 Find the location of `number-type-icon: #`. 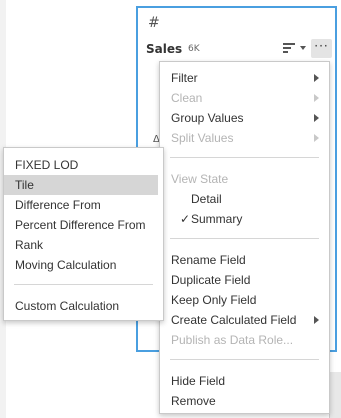

number-type-icon: # is located at coordinates (154, 23).